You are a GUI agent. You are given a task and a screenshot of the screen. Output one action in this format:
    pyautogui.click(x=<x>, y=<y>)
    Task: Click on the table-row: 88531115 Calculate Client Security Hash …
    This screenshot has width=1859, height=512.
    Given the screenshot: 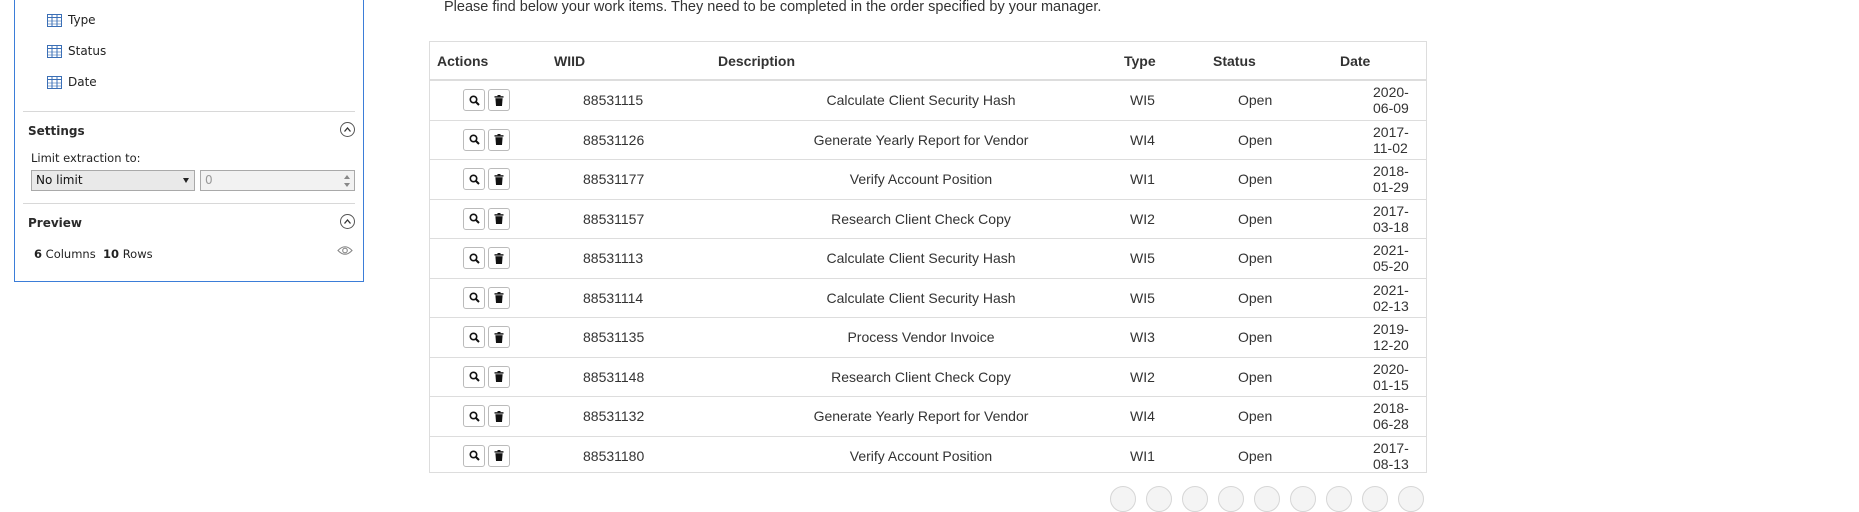 What is the action you would take?
    pyautogui.click(x=928, y=99)
    